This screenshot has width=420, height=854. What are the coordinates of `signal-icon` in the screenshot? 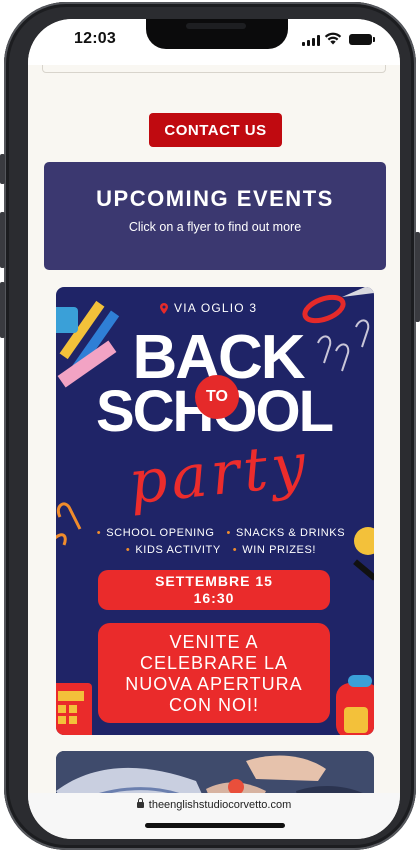 It's located at (311, 40).